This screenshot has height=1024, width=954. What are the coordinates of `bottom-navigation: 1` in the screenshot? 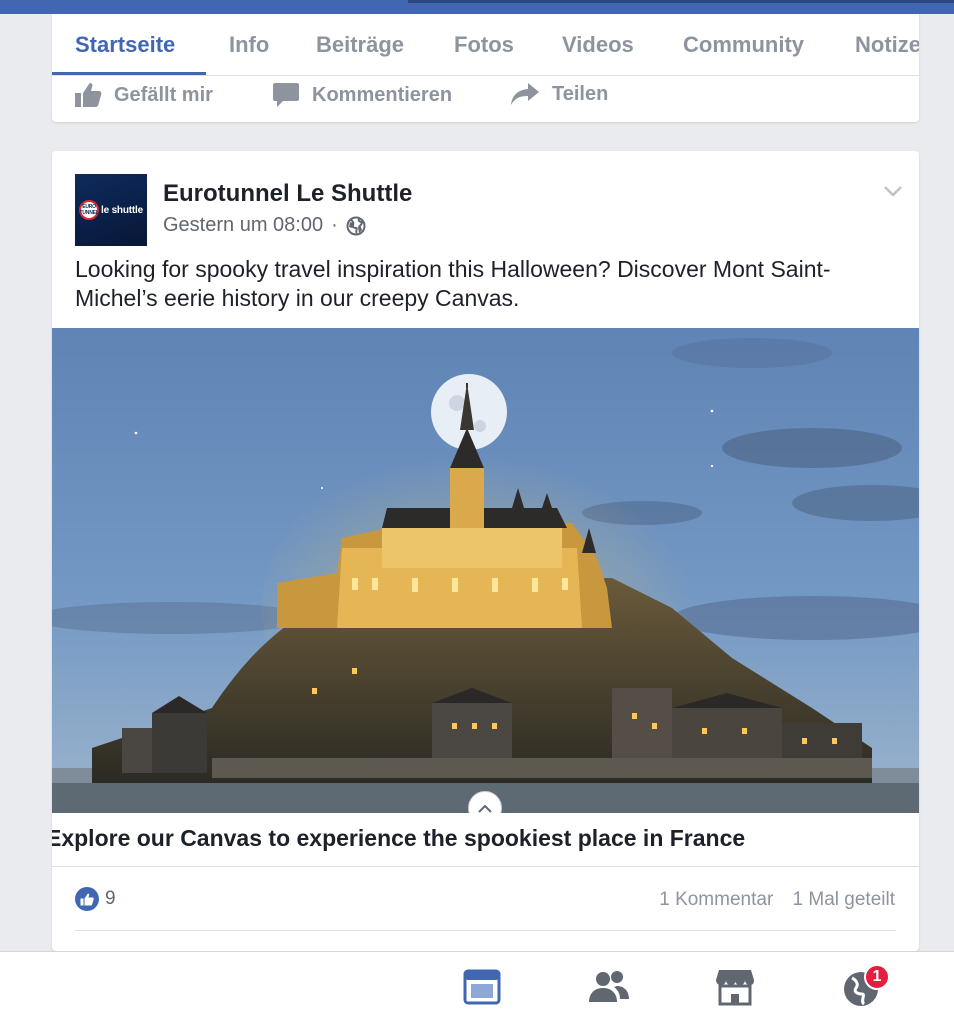 It's located at (477, 987).